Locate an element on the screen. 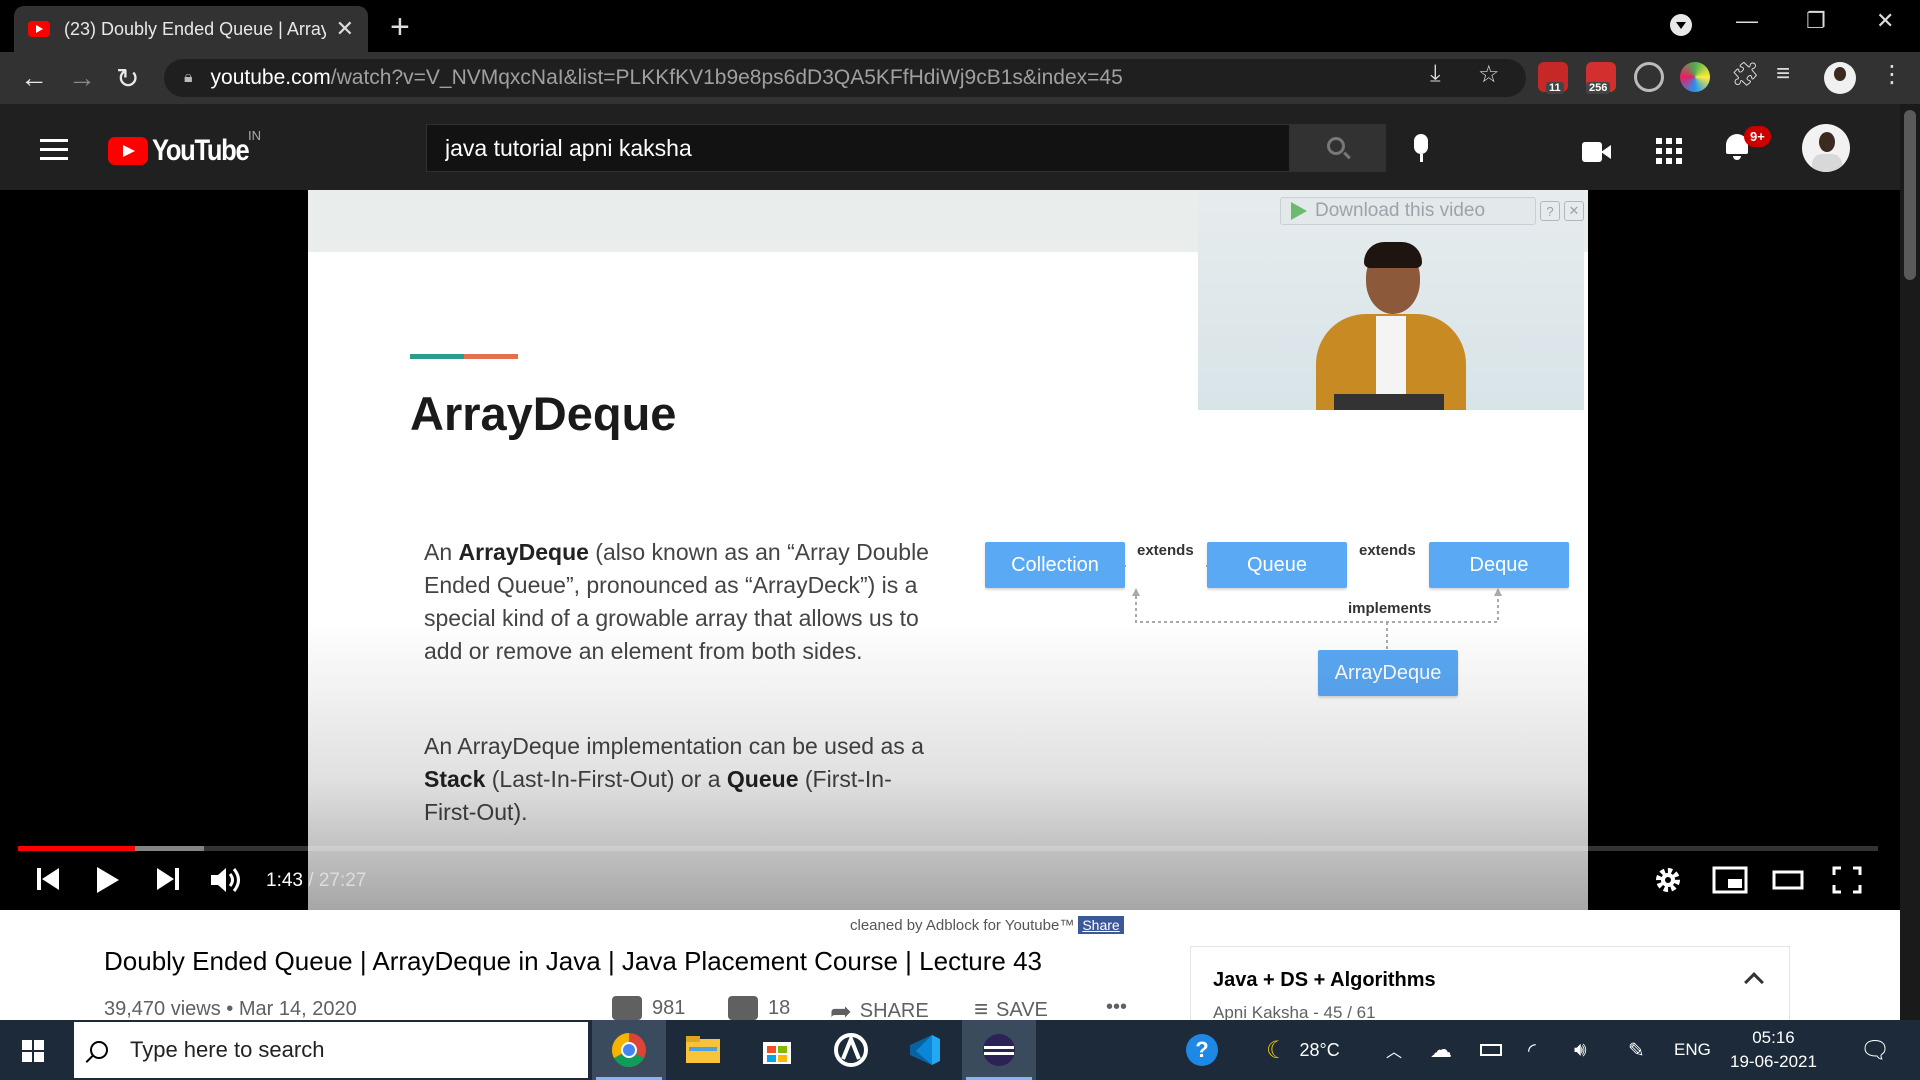 This screenshot has height=1080, width=1920. battery-icon is located at coordinates (1491, 1050).